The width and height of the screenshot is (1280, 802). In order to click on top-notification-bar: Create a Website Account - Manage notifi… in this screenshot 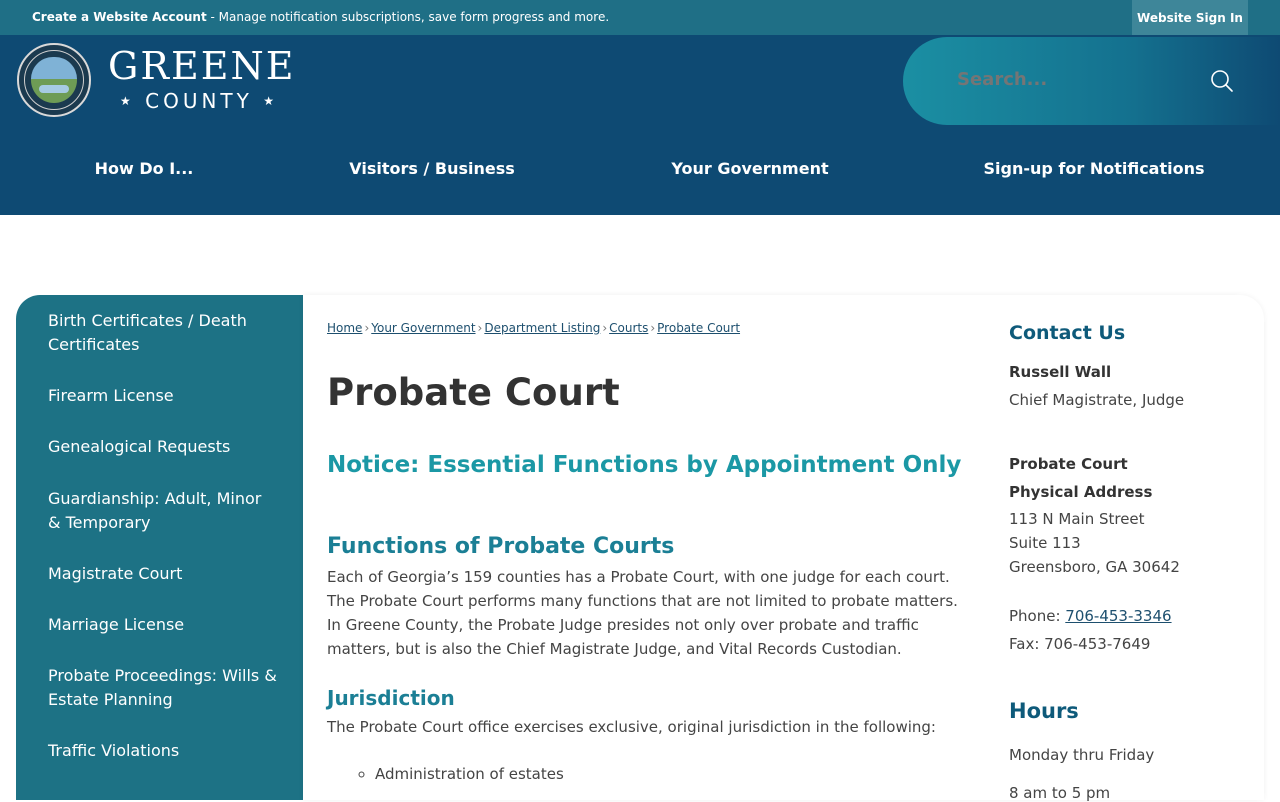, I will do `click(640, 17)`.